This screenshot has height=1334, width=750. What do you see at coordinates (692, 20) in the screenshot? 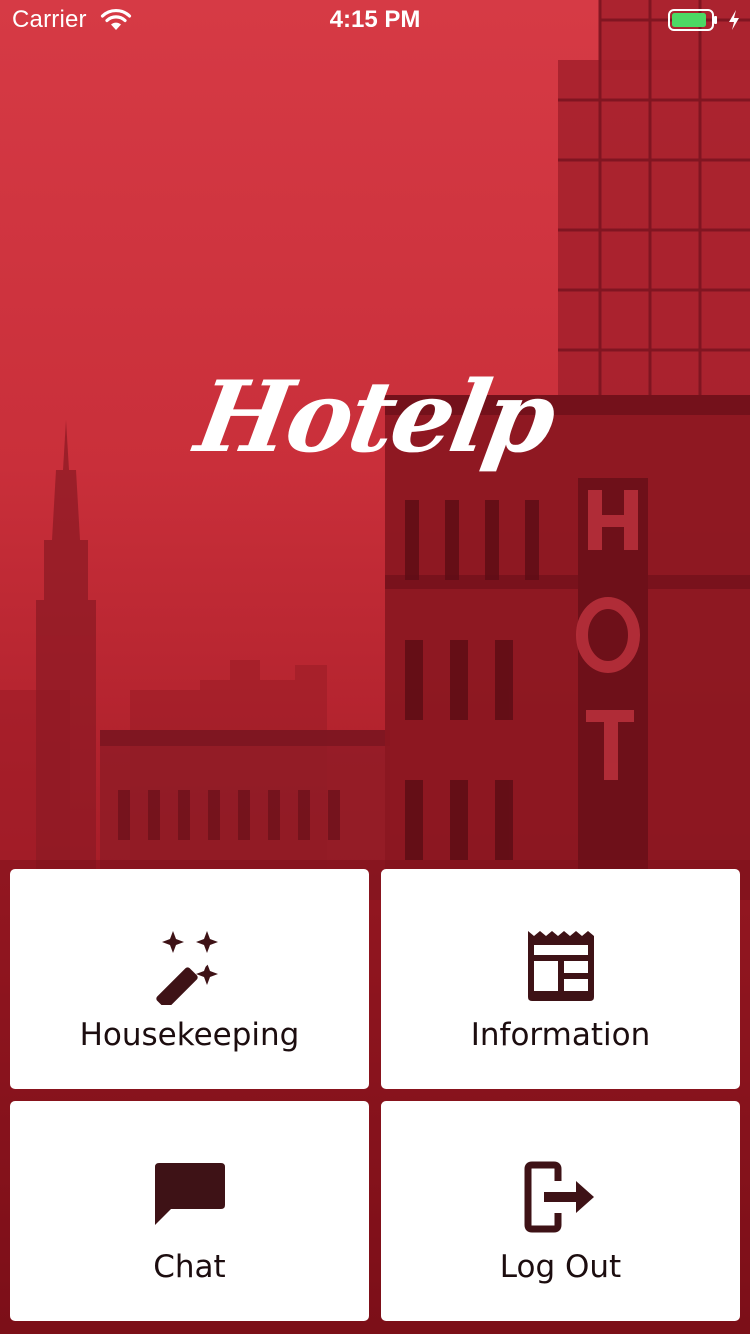
I see `battery-charging-icon` at bounding box center [692, 20].